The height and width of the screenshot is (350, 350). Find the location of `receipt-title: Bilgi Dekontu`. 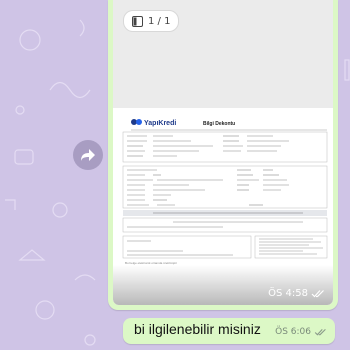

receipt-title: Bilgi Dekontu is located at coordinates (219, 124).